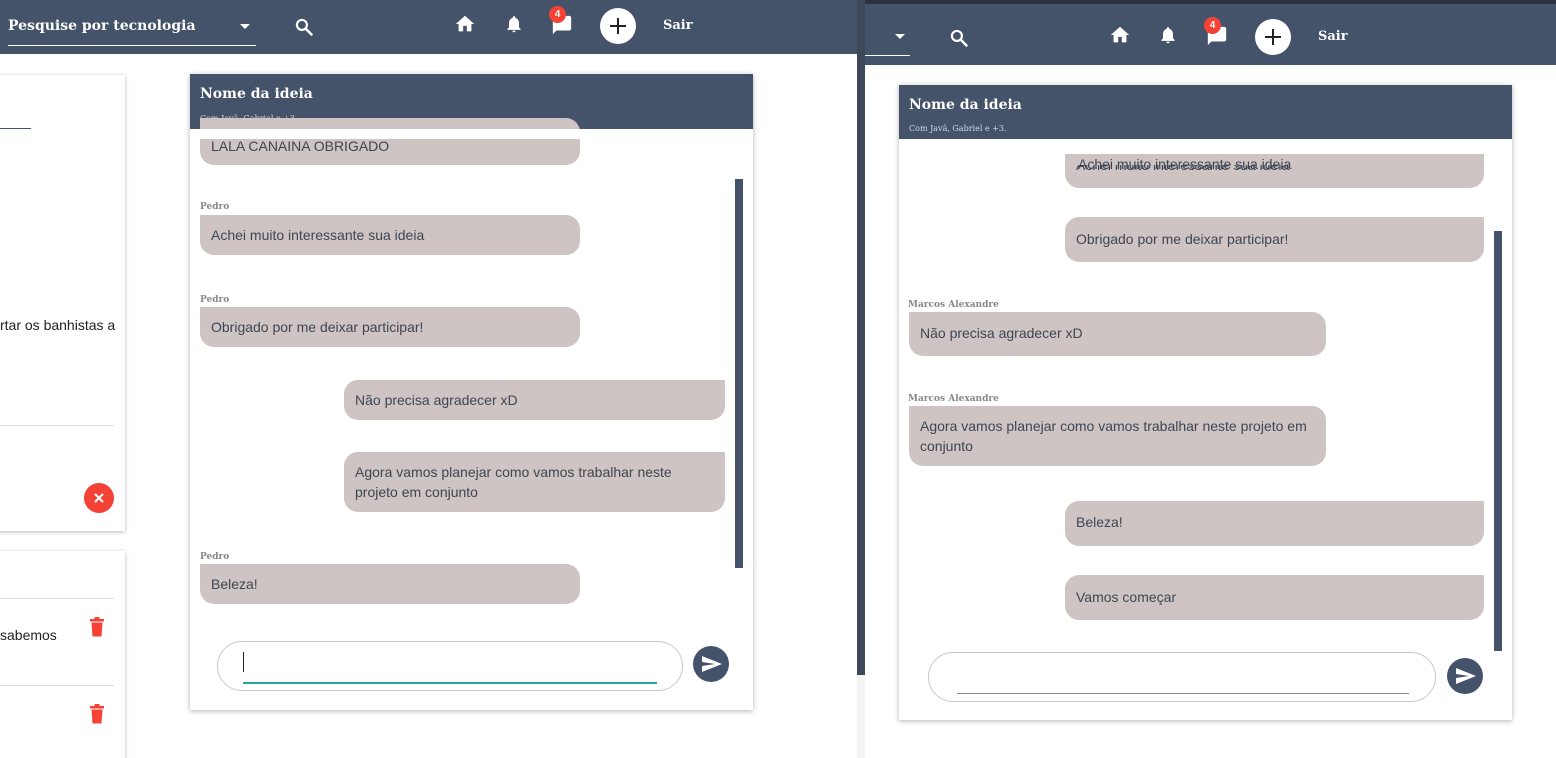 This screenshot has height=758, width=1556. I want to click on message-bubble: Achei muito interessante sua ideia, so click(390, 235).